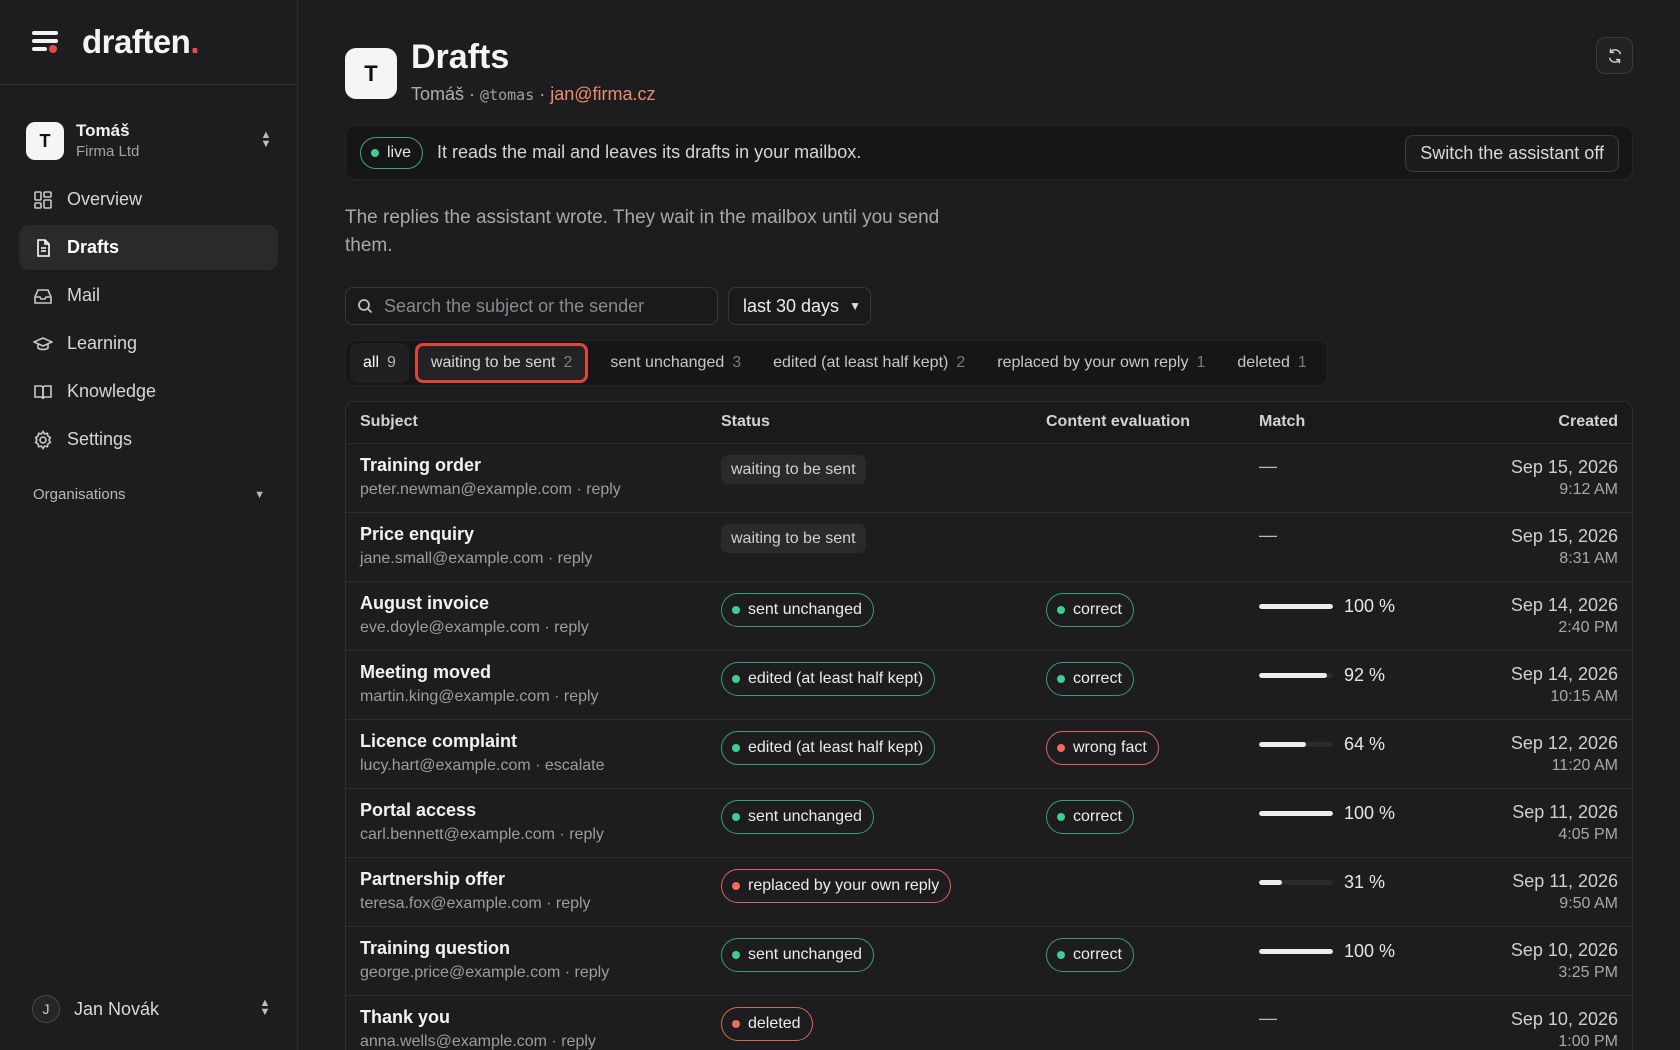 This screenshot has height=1050, width=1680. What do you see at coordinates (417, 534) in the screenshot?
I see `row-subject: Price enquiry` at bounding box center [417, 534].